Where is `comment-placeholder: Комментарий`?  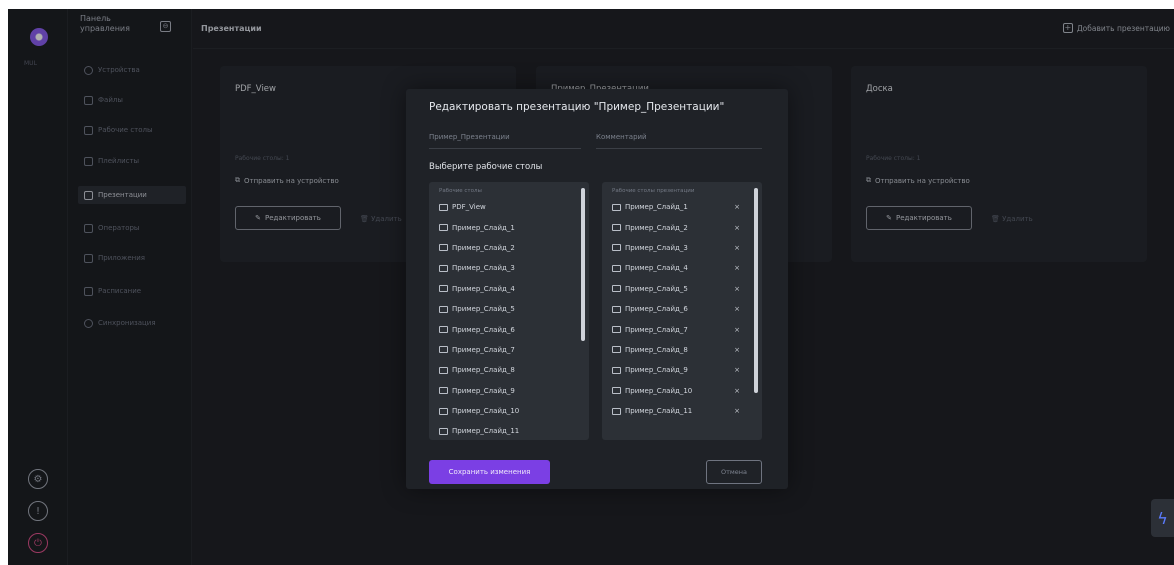
comment-placeholder: Комментарий is located at coordinates (621, 137).